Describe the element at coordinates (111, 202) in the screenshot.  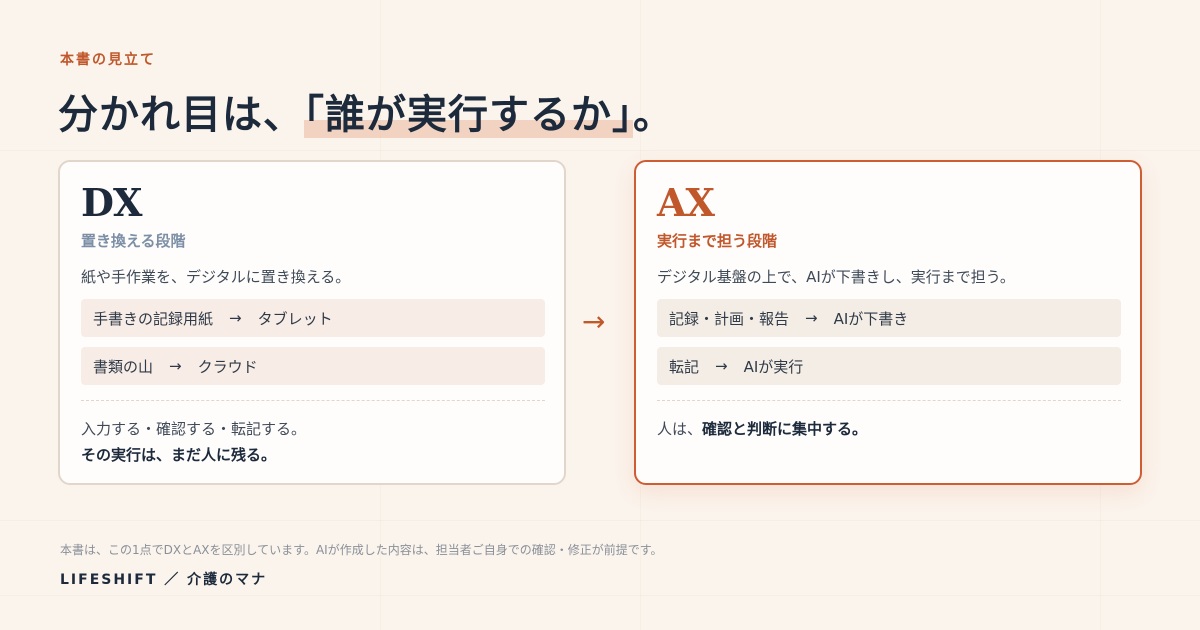
I see `dx-title: DX` at that location.